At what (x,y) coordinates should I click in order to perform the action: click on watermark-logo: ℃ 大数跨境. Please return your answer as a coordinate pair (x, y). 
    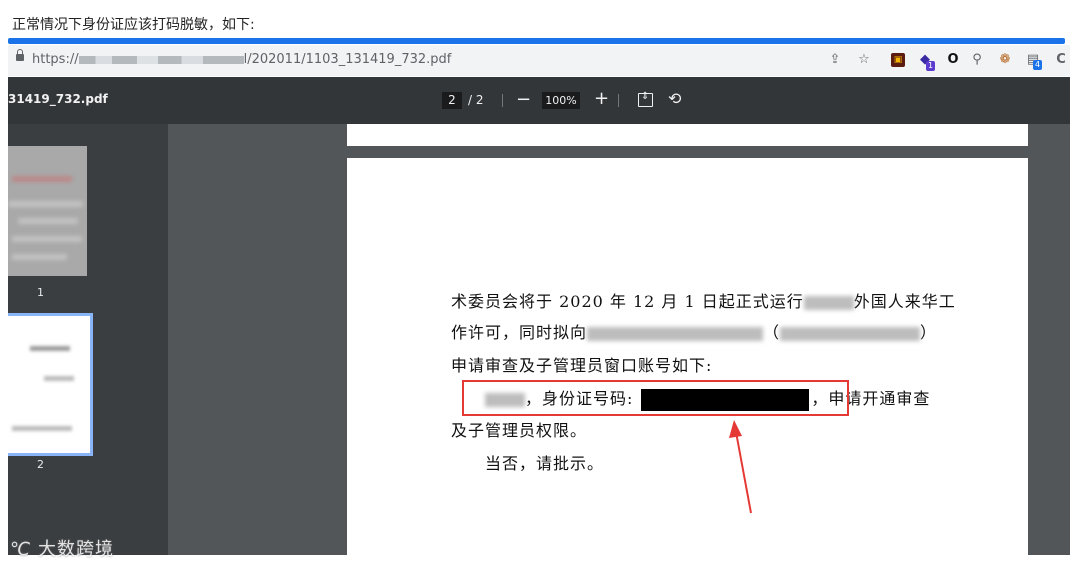
    Looking at the image, I should click on (62, 549).